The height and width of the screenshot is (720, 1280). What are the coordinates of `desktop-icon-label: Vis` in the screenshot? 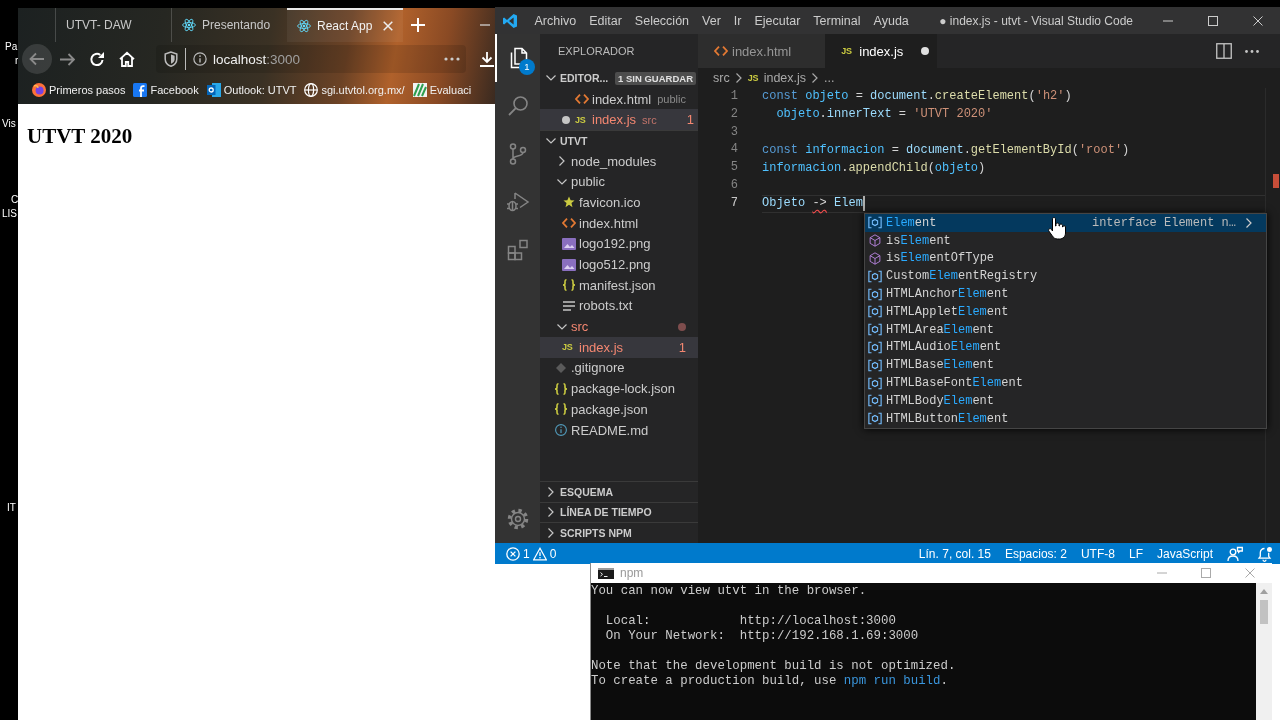 It's located at (9, 124).